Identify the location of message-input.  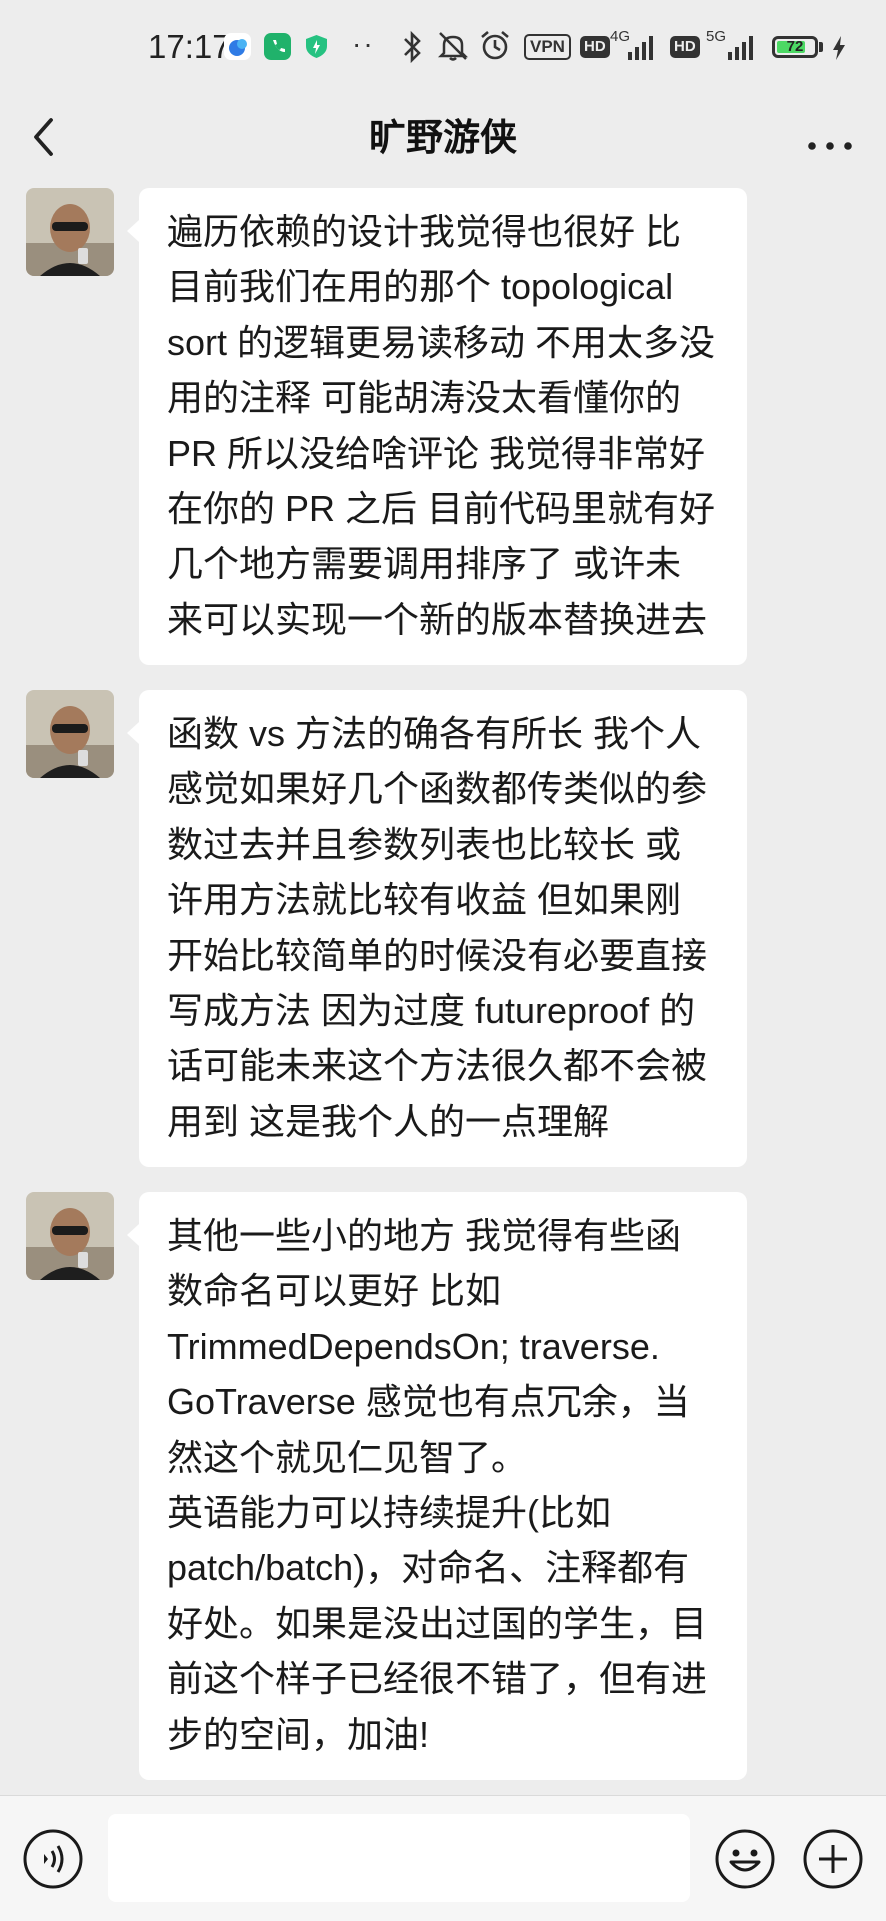
(399, 1858).